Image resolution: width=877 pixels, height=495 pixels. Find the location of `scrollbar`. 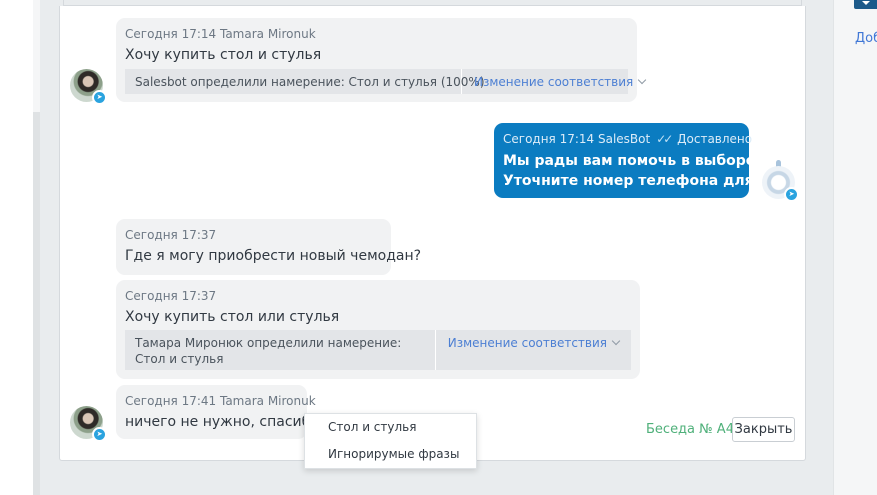

scrollbar is located at coordinates (36, 247).